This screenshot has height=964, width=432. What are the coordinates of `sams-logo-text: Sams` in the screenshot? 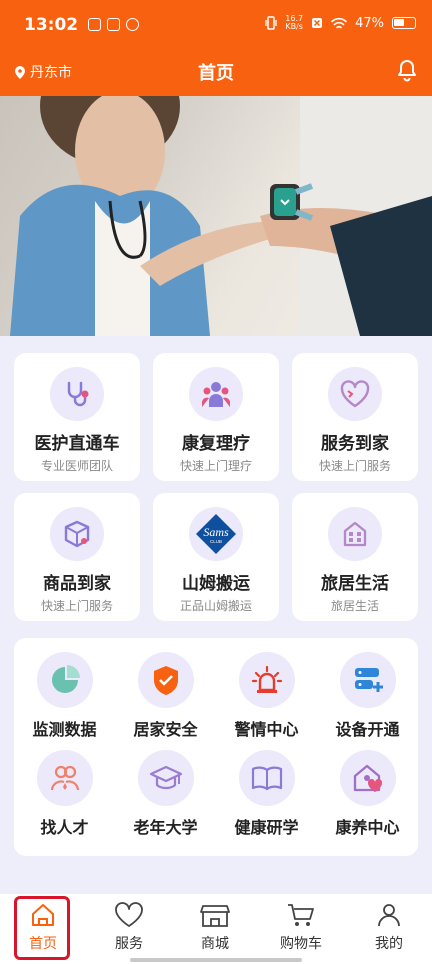 It's located at (216, 532).